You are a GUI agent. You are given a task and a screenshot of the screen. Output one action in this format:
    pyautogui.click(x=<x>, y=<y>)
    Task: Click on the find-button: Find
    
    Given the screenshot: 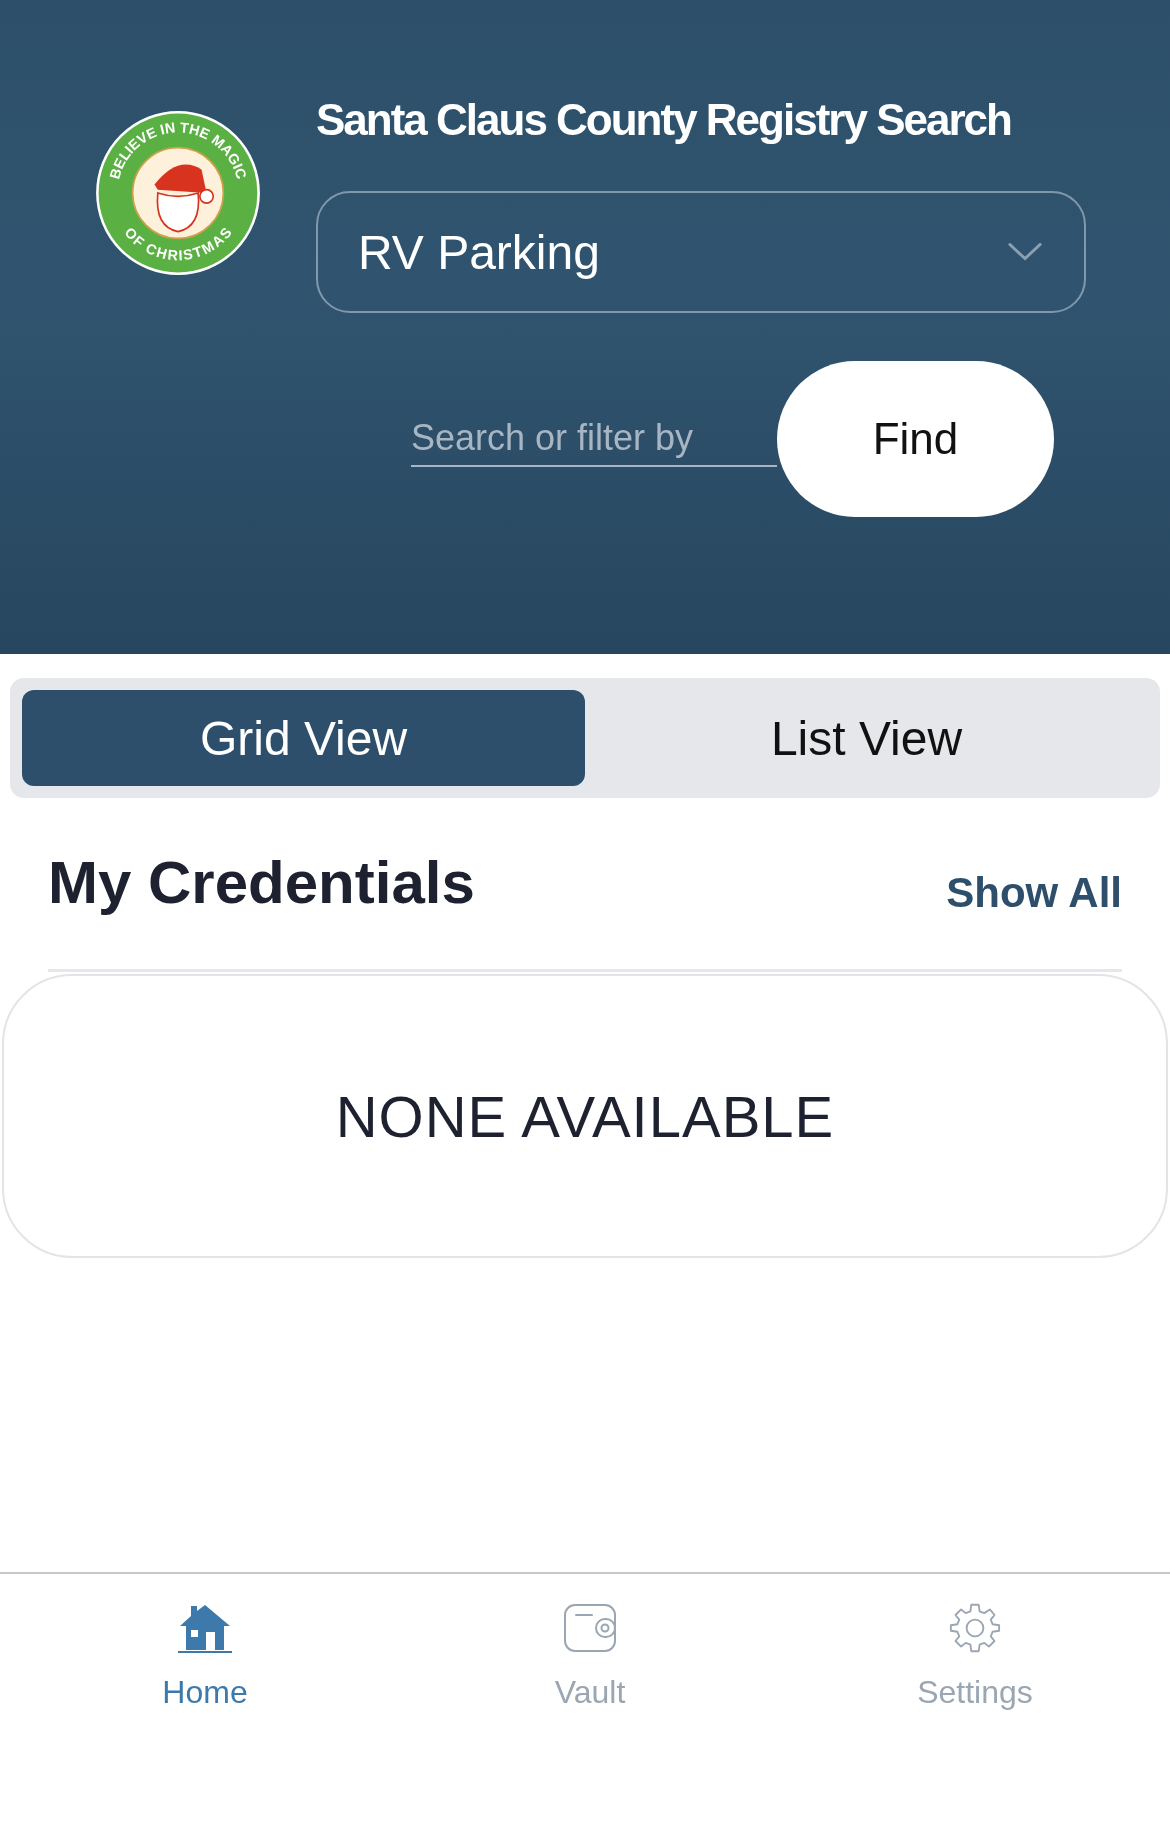 What is the action you would take?
    pyautogui.click(x=915, y=439)
    